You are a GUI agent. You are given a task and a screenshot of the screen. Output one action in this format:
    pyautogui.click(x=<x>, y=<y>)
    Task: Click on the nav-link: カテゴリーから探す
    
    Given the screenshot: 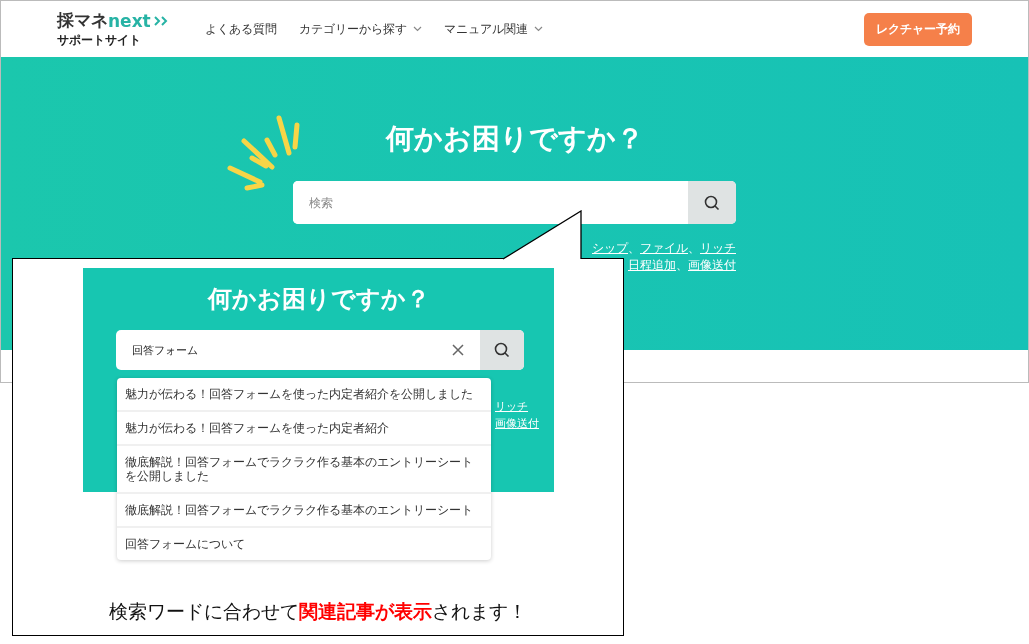 What is the action you would take?
    pyautogui.click(x=352, y=29)
    